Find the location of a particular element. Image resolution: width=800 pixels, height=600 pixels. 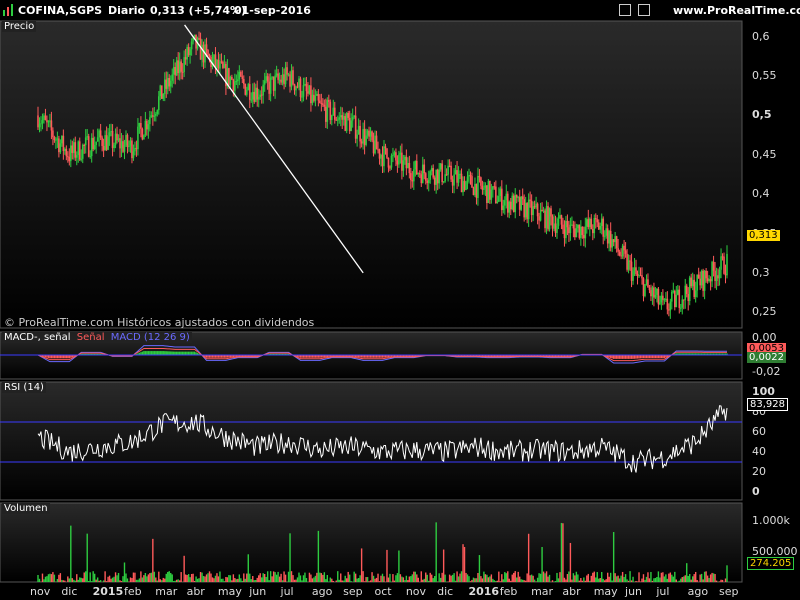

site-link: www.ProRealTime.com is located at coordinates (736, 10).